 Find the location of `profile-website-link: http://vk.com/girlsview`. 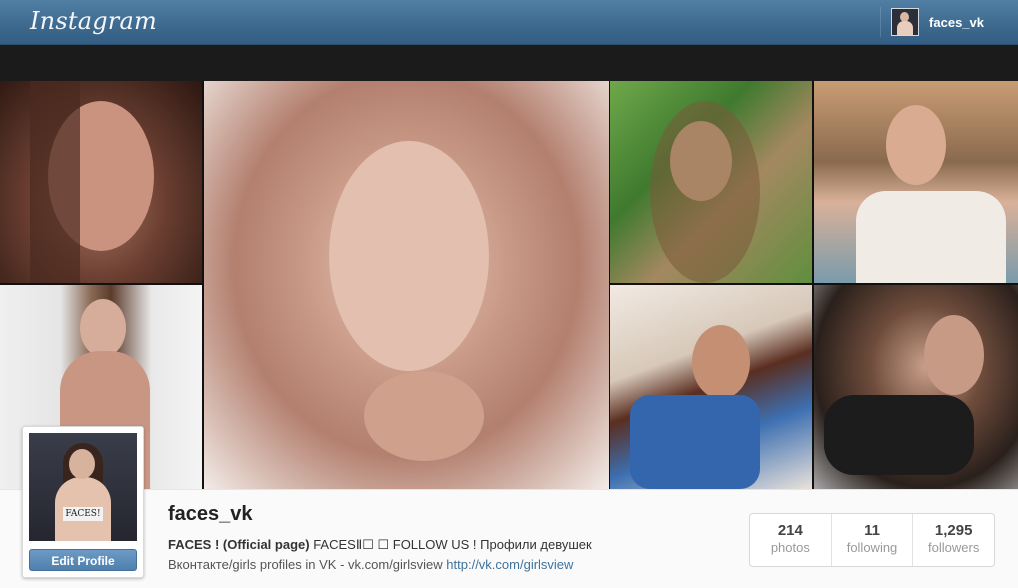

profile-website-link: http://vk.com/girlsview is located at coordinates (509, 564).